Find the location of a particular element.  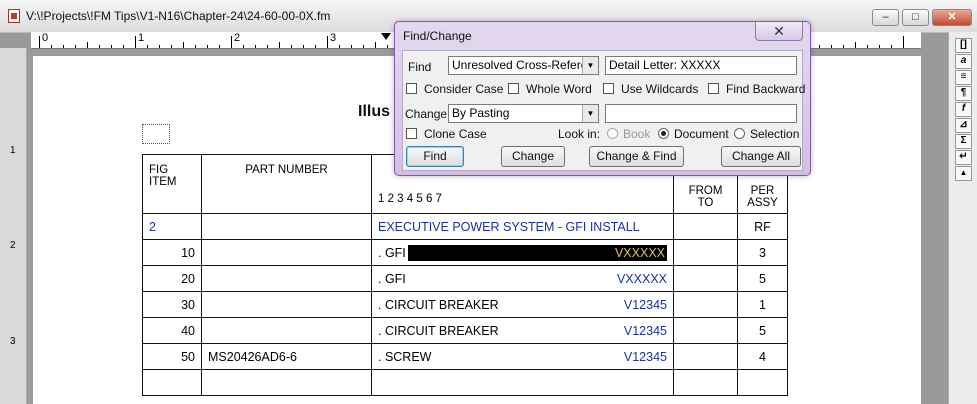

cell-fig: 50 is located at coordinates (172, 356).